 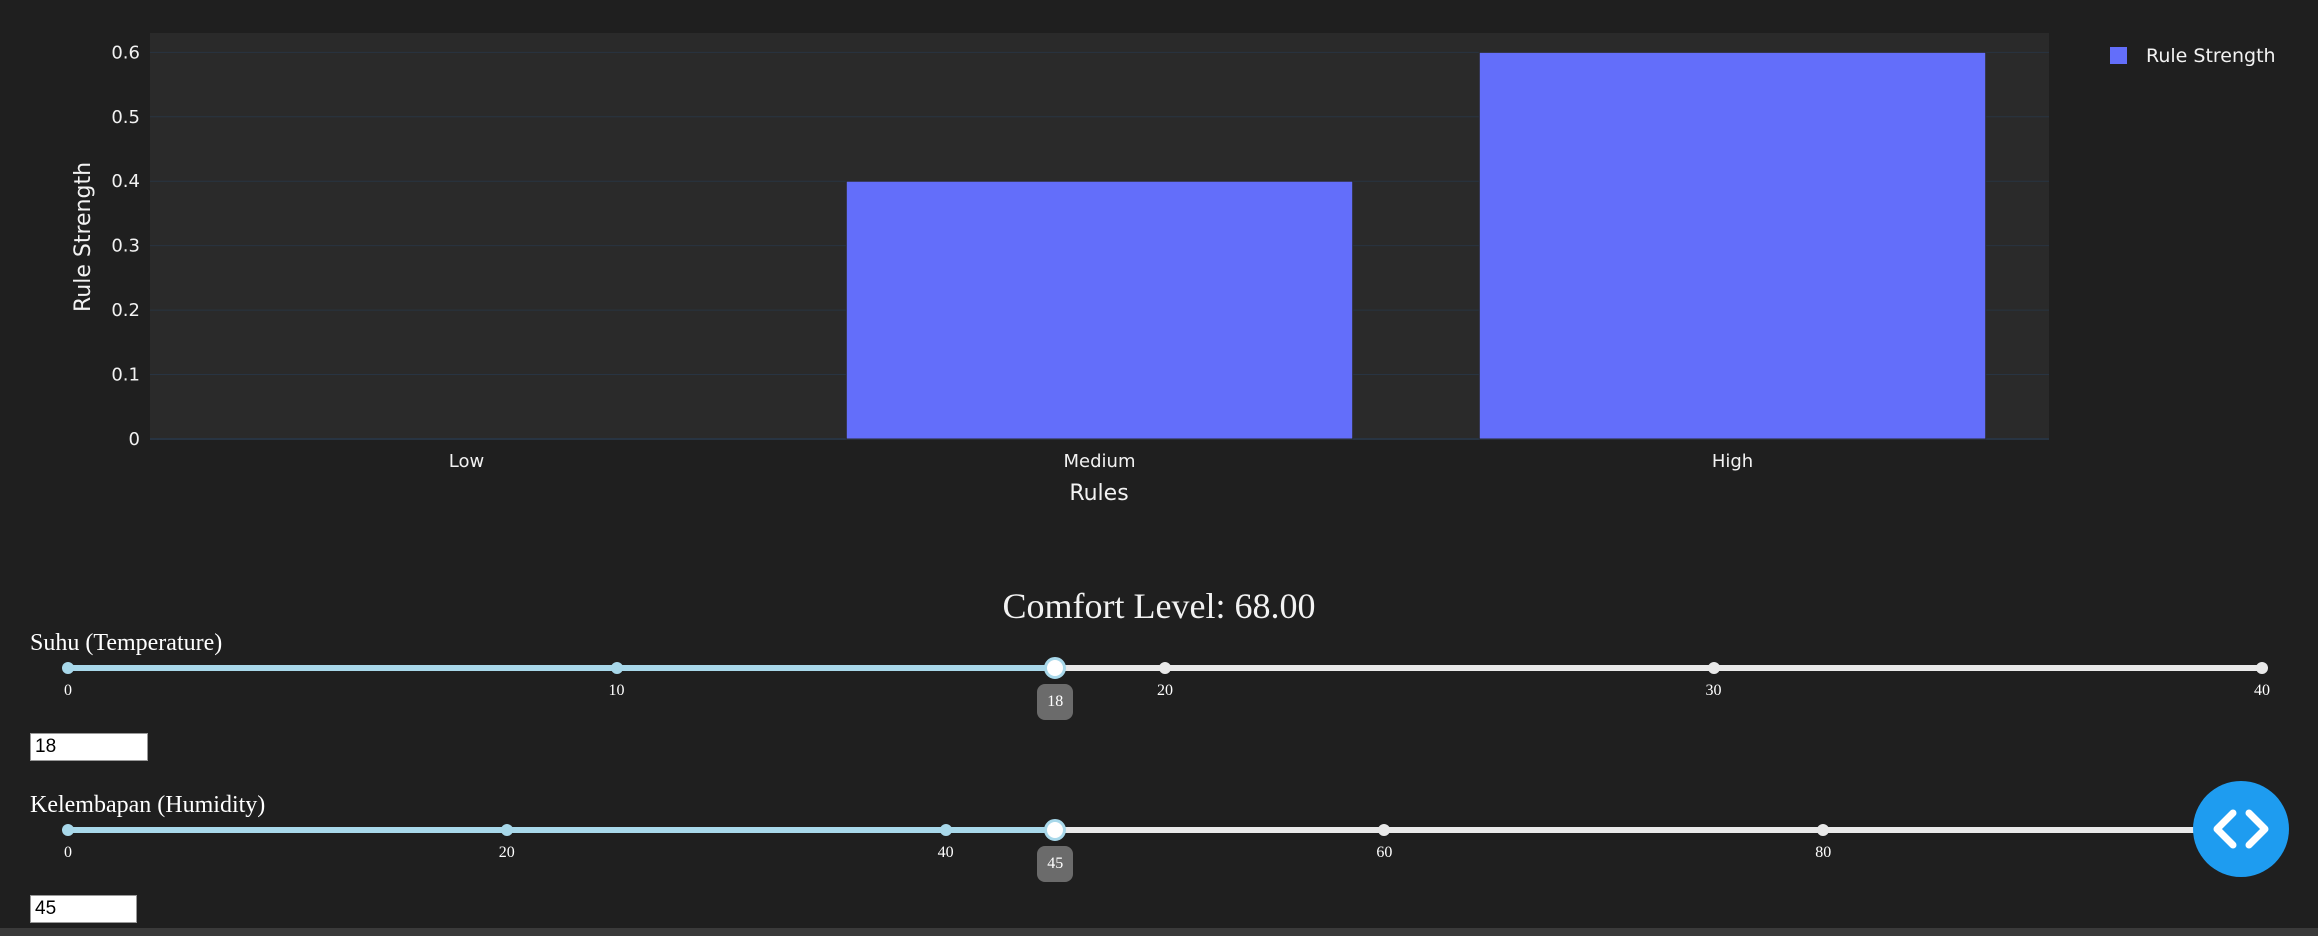 I want to click on temperature-slider: 0 10 20 30 40 18, so click(x=1166, y=692).